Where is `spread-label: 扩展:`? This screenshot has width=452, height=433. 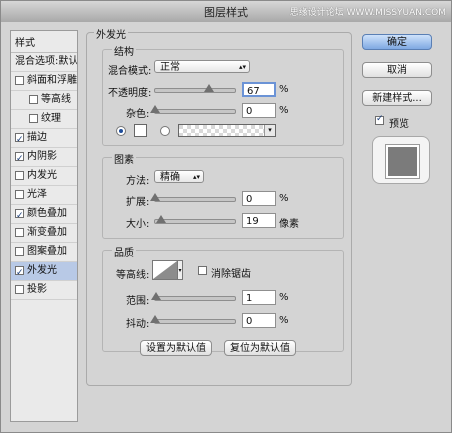
spread-label: 扩展: is located at coordinates (138, 202).